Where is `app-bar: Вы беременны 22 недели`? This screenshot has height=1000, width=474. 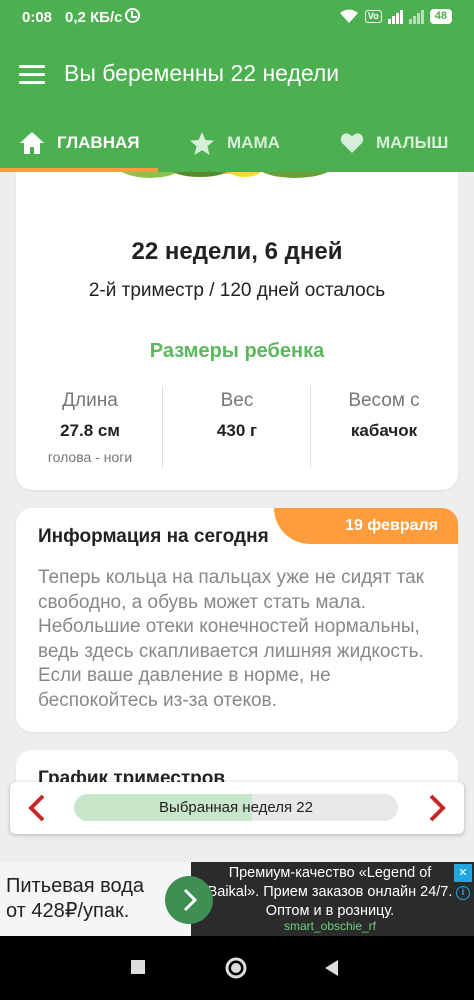 app-bar: Вы беременны 22 недели is located at coordinates (237, 75).